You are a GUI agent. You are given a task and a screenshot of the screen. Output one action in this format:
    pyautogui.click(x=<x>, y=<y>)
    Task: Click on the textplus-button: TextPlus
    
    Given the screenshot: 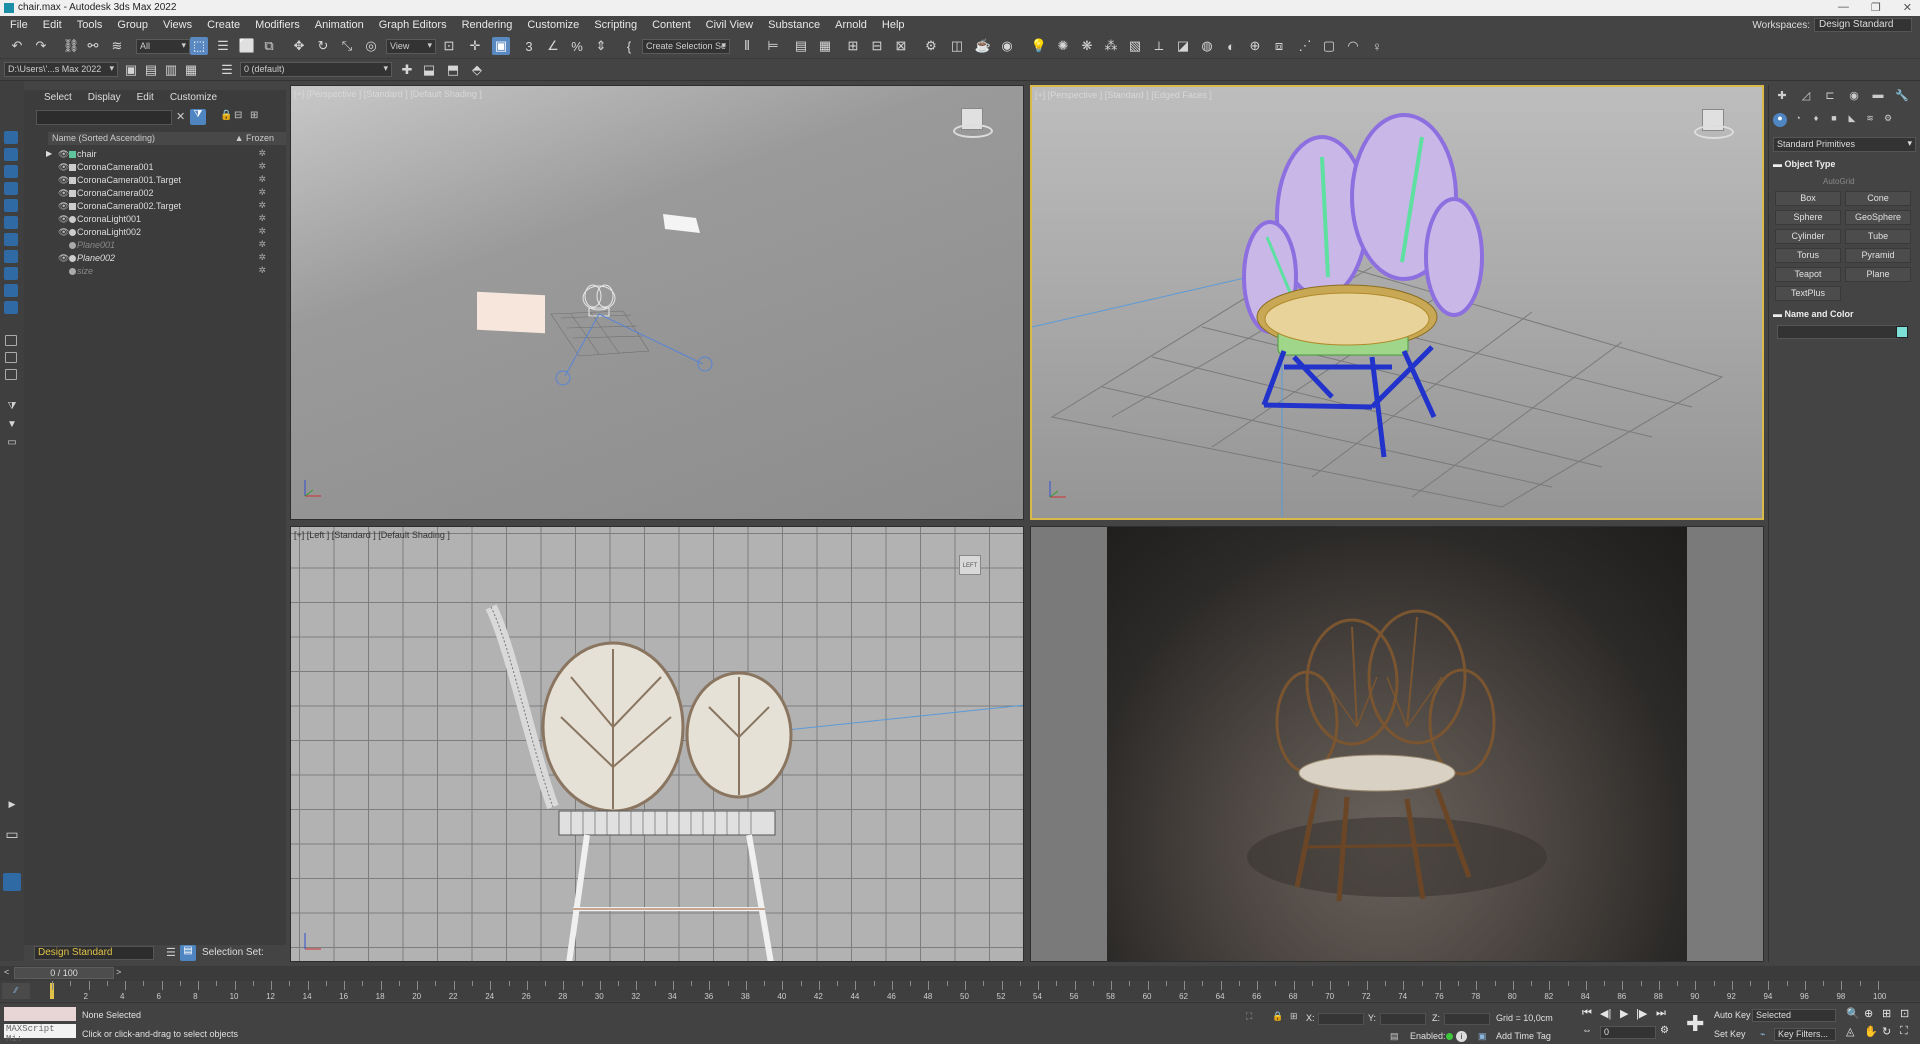 What is the action you would take?
    pyautogui.click(x=1808, y=293)
    